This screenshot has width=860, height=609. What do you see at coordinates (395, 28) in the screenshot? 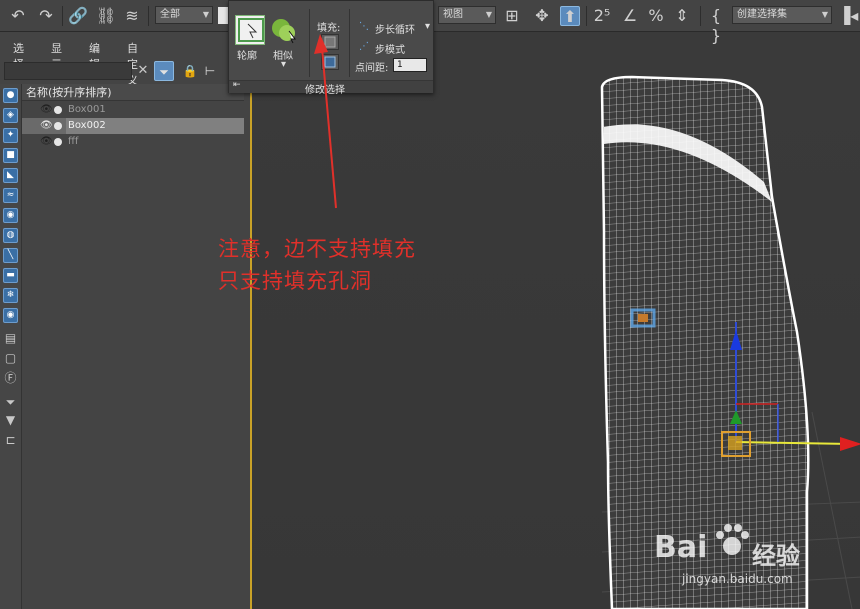
I see `step-loop-button: 步长循环` at bounding box center [395, 28].